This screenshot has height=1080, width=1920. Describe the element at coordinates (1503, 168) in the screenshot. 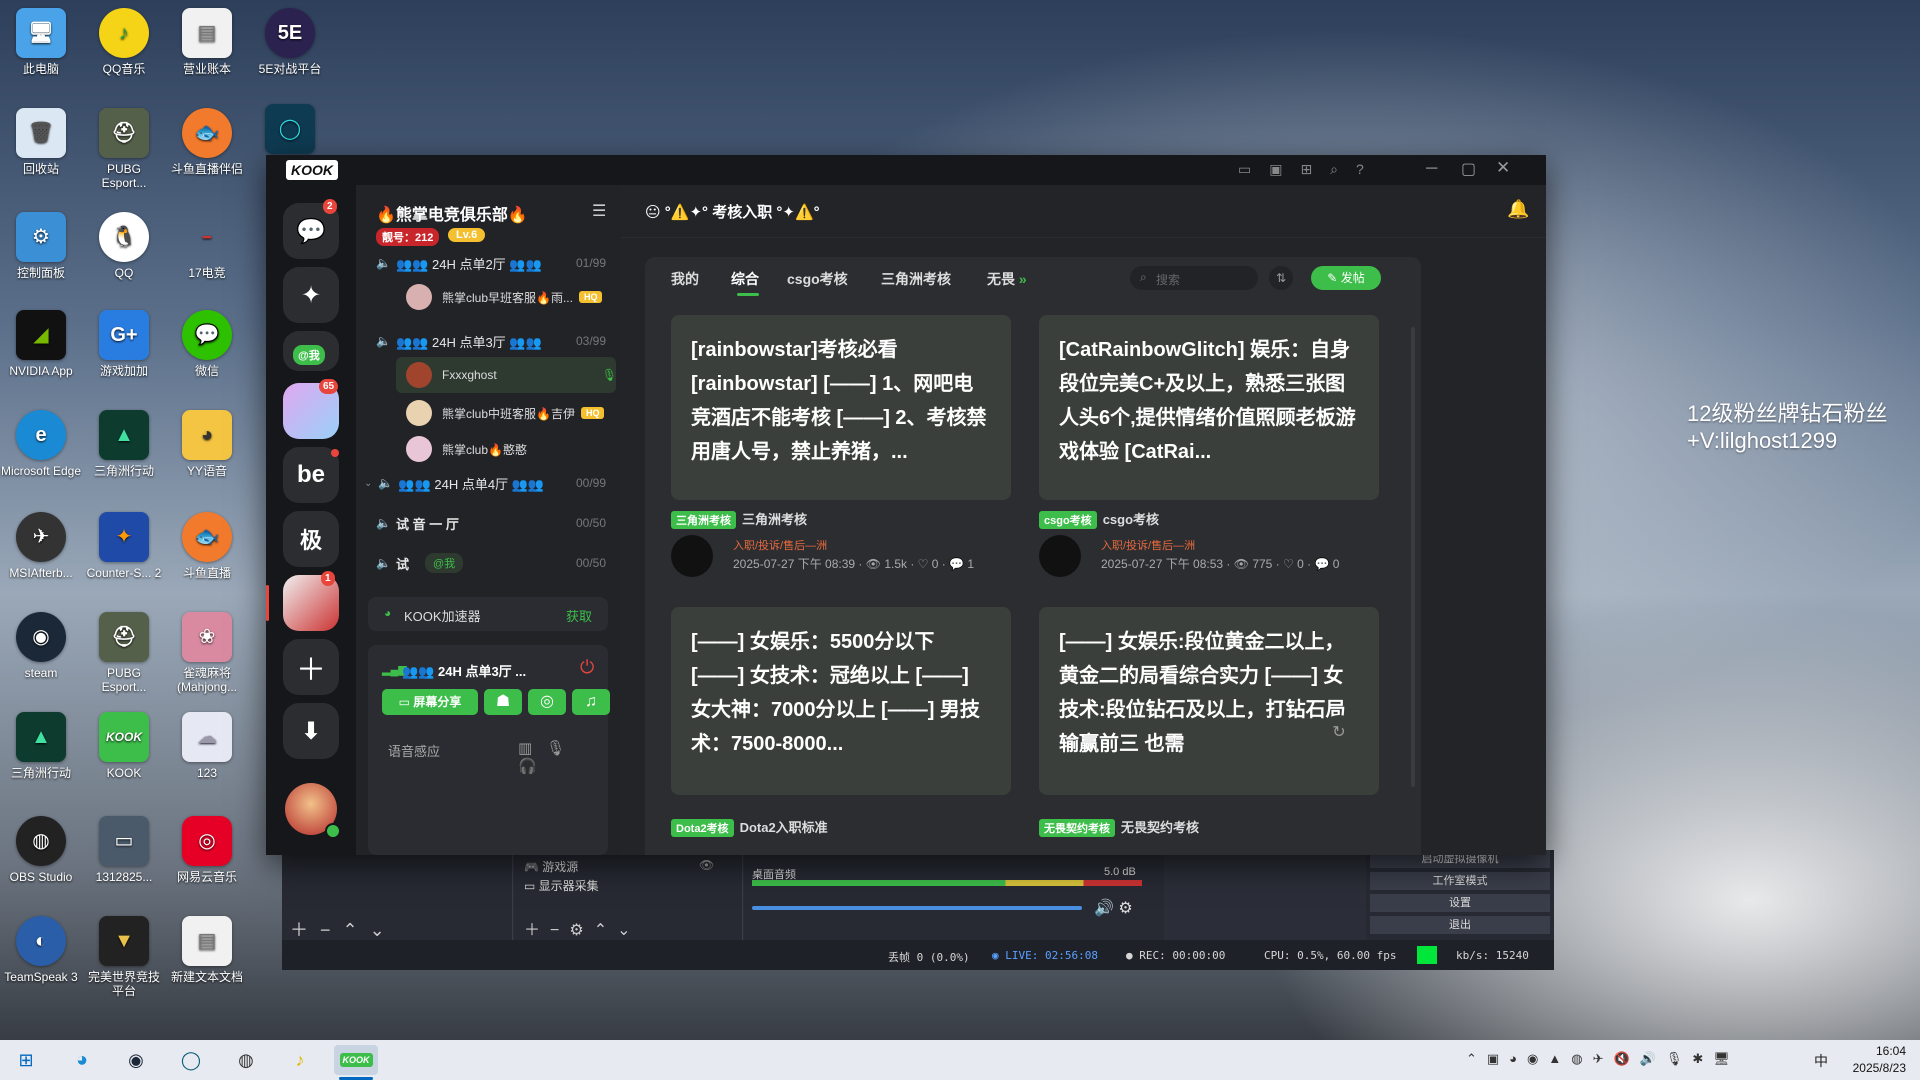

I see `close-icon: ✕` at that location.